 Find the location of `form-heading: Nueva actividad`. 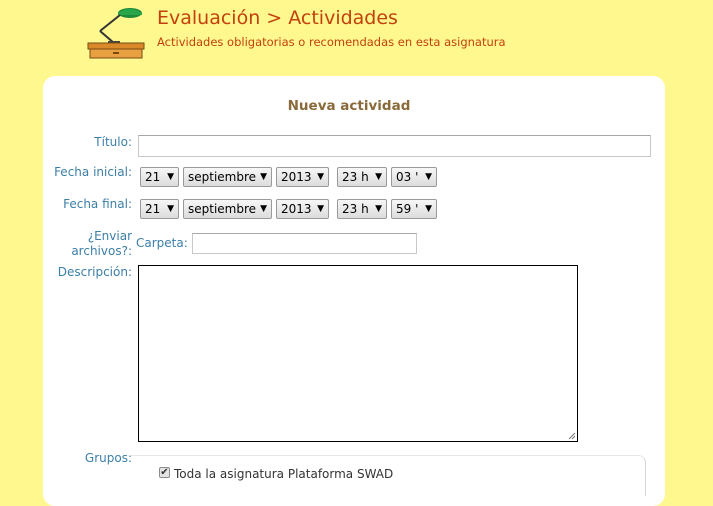

form-heading: Nueva actividad is located at coordinates (349, 106).